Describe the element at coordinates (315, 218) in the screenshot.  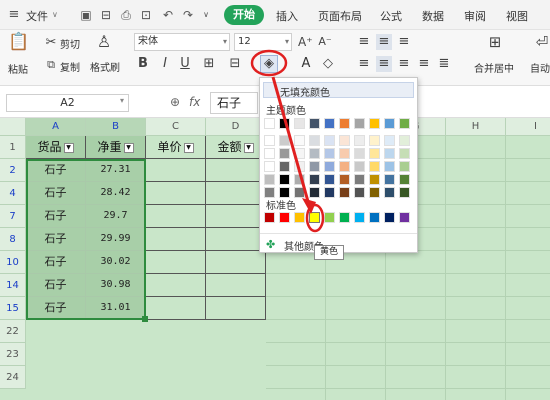
I see `yellow-highlight-circle` at that location.